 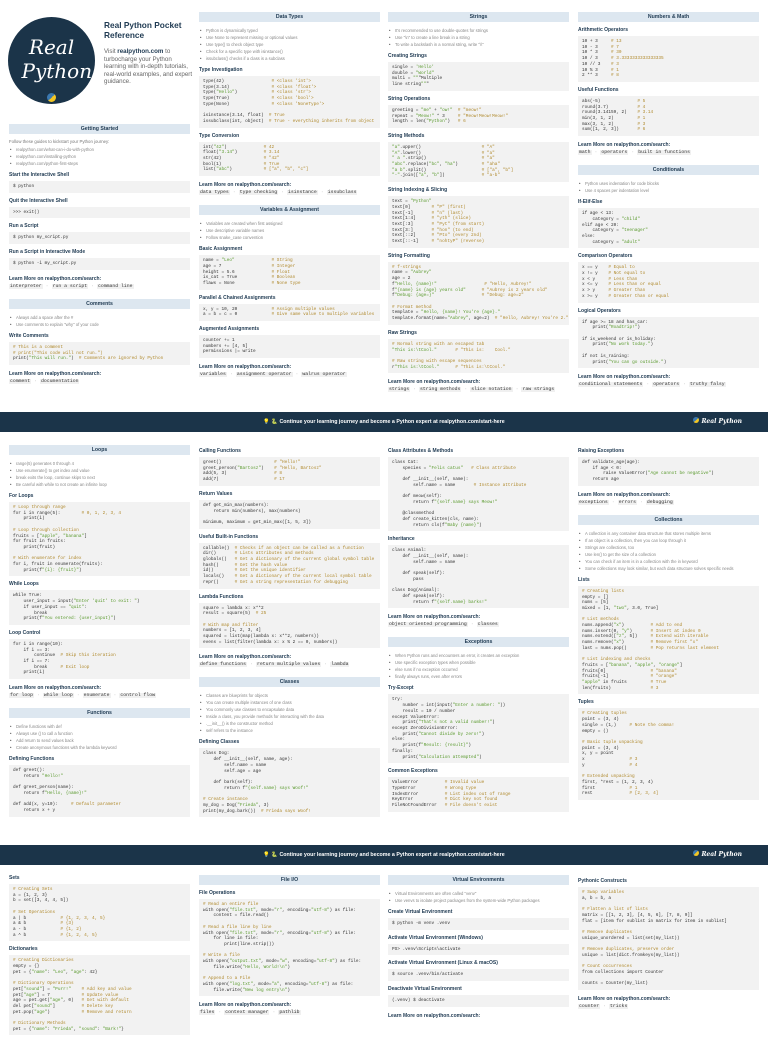 What do you see at coordinates (223, 665) in the screenshot?
I see `search-tag: define functions` at bounding box center [223, 665].